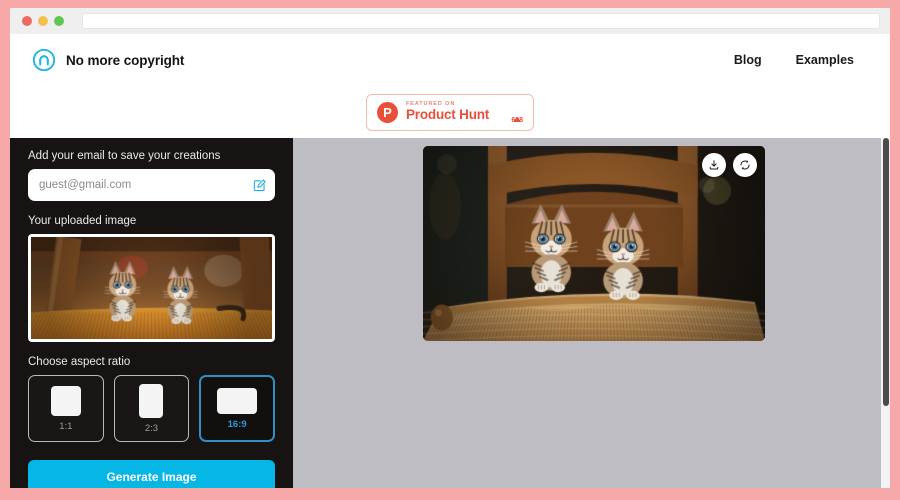 The height and width of the screenshot is (500, 900). Describe the element at coordinates (450, 60) in the screenshot. I see `site-header: No more copyright Blog Examples` at that location.